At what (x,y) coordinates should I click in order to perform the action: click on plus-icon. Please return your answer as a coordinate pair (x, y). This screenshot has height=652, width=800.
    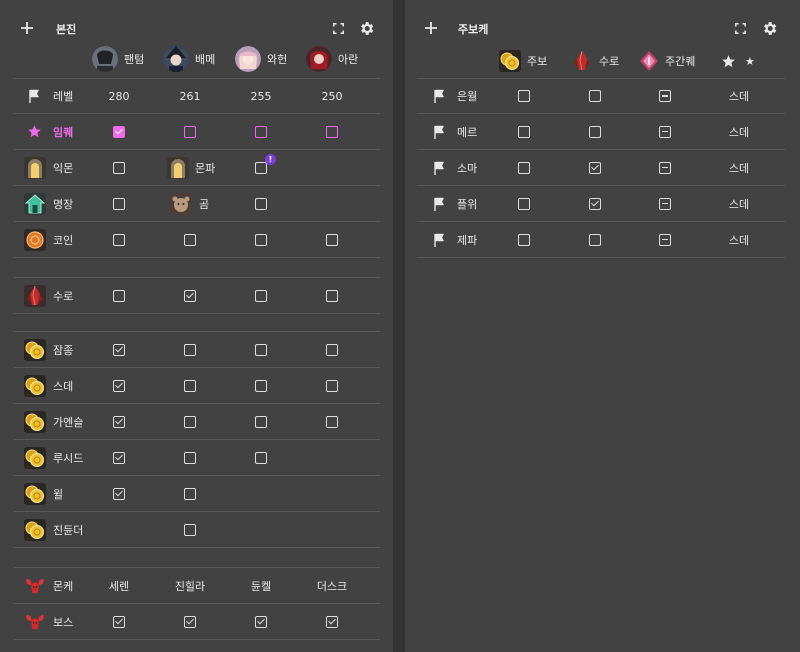
    Looking at the image, I should click on (27, 28).